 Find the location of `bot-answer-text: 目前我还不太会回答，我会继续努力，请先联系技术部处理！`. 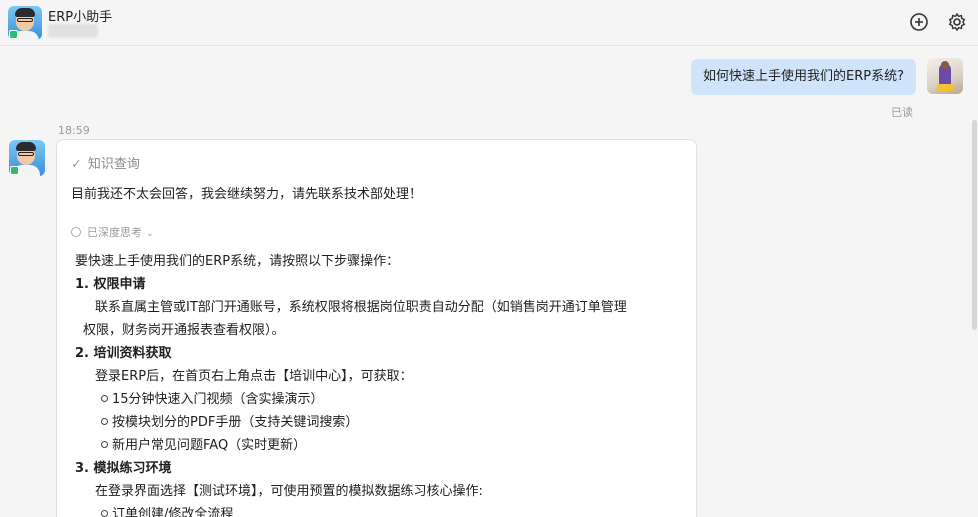

bot-answer-text: 目前我还不太会回答，我会继续努力，请先联系技术部处理！ is located at coordinates (247, 194).